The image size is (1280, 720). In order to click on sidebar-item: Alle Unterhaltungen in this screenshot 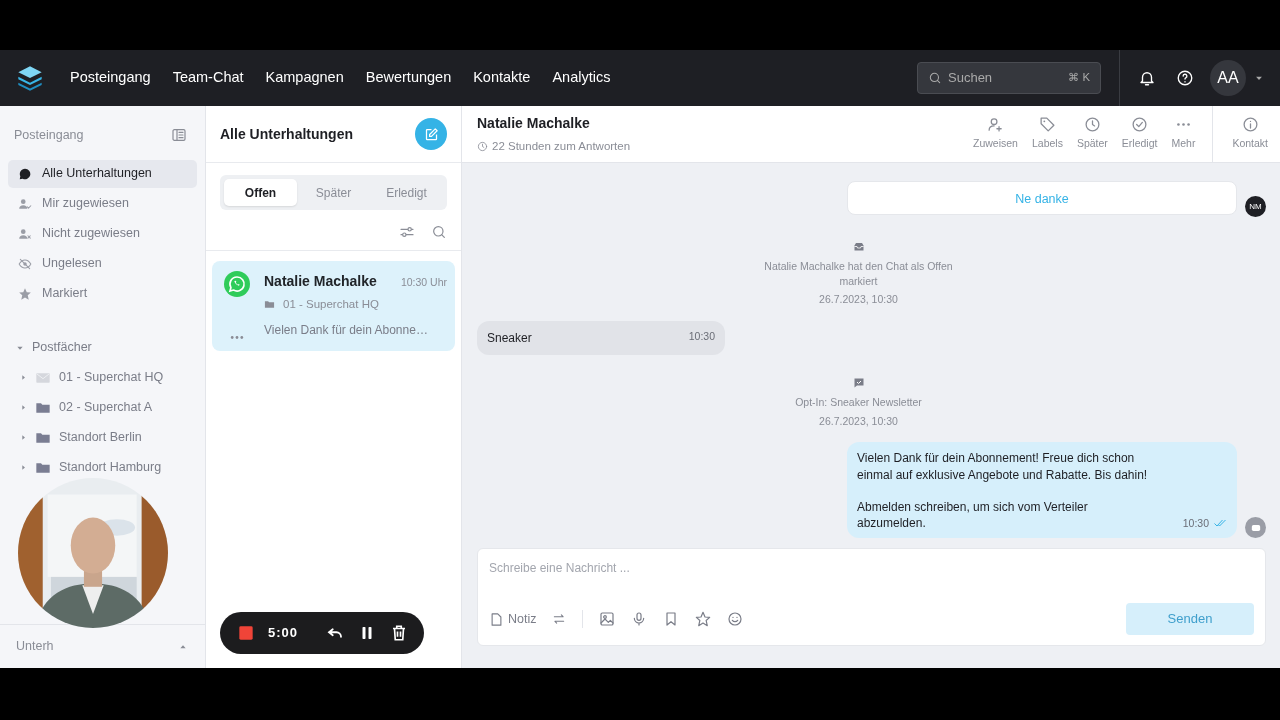, I will do `click(102, 173)`.